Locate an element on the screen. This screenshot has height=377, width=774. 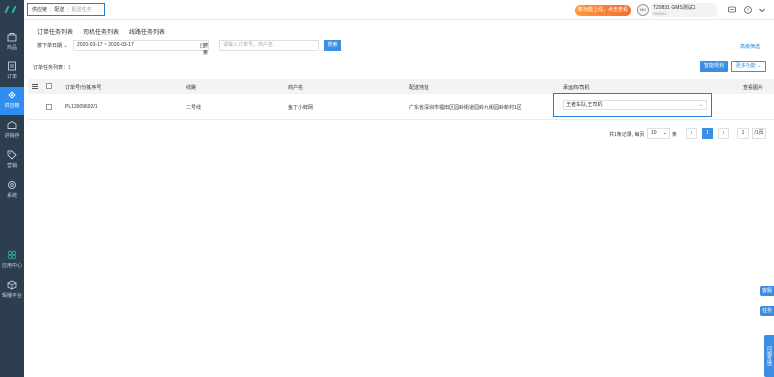
list-title-label: 订单任务列表： is located at coordinates (51, 68).